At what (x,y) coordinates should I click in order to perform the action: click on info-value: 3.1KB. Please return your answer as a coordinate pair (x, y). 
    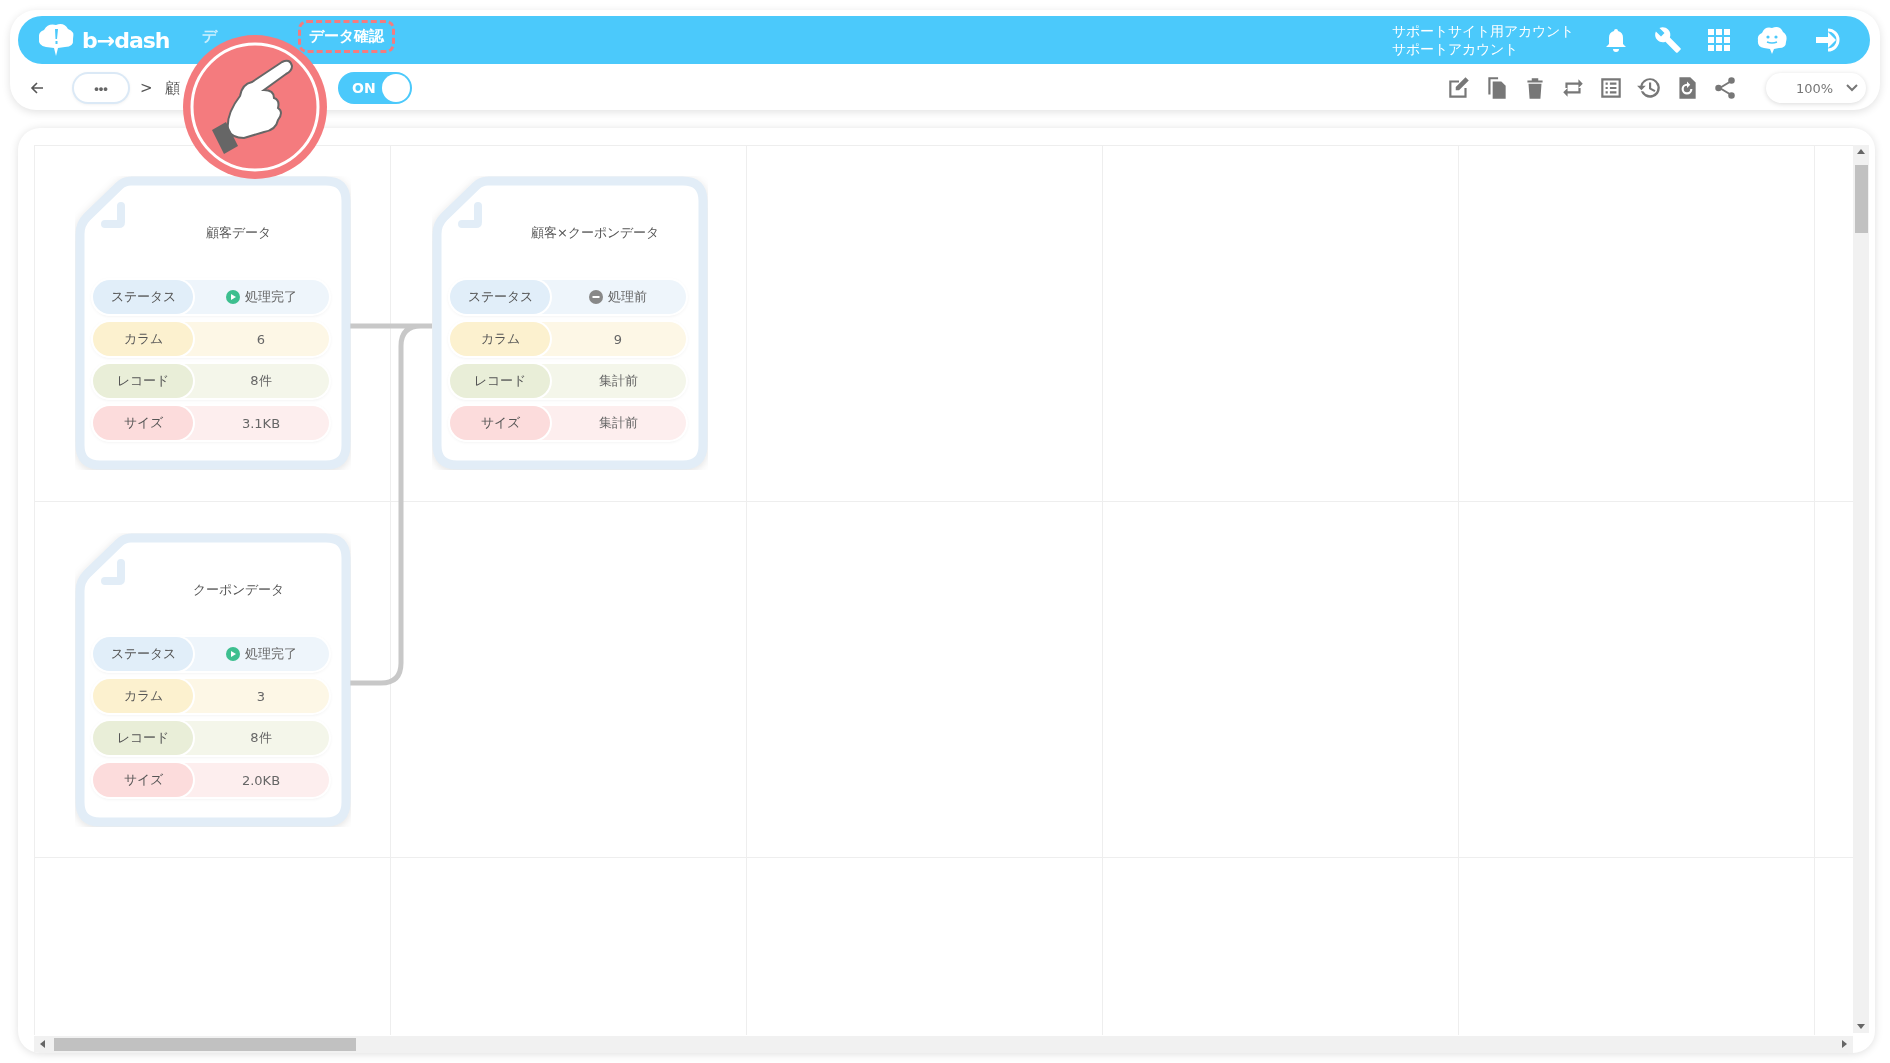
    Looking at the image, I should click on (261, 423).